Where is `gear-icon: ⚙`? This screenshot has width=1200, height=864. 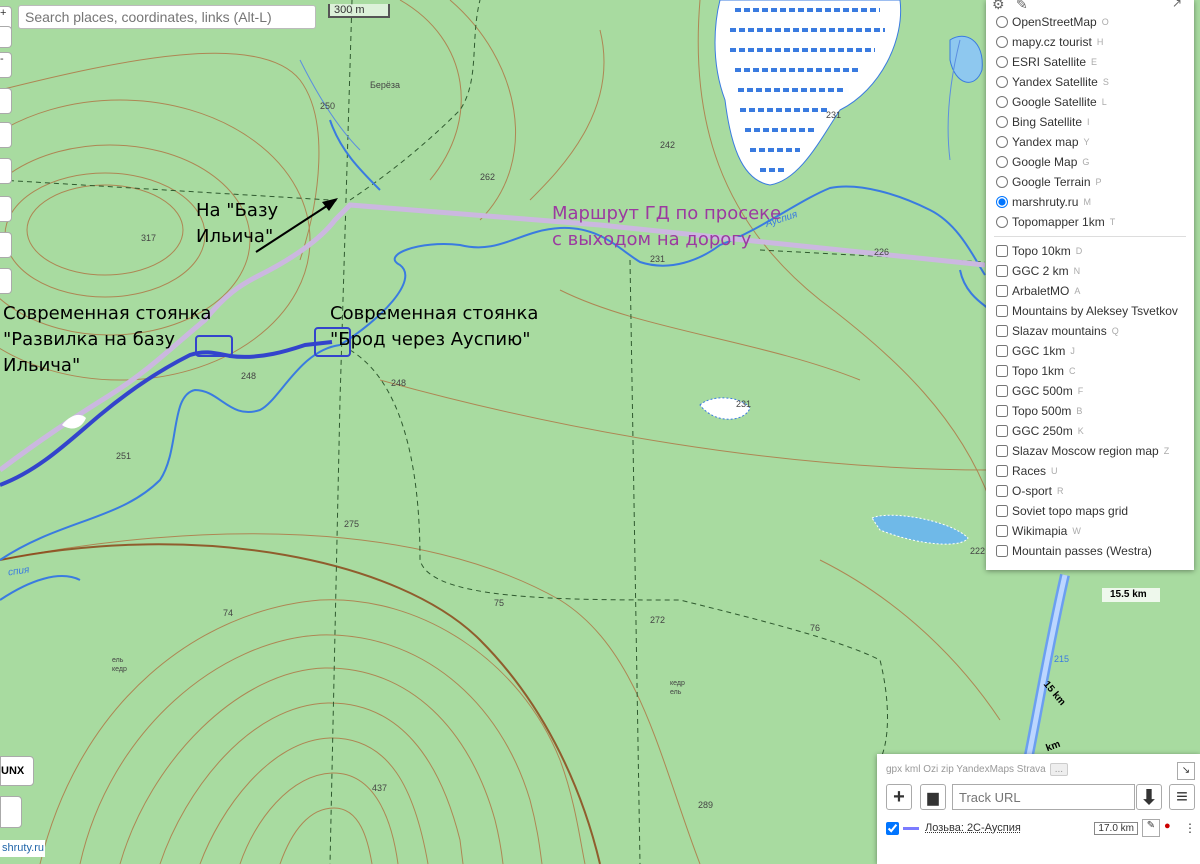
gear-icon: ⚙ is located at coordinates (998, 6).